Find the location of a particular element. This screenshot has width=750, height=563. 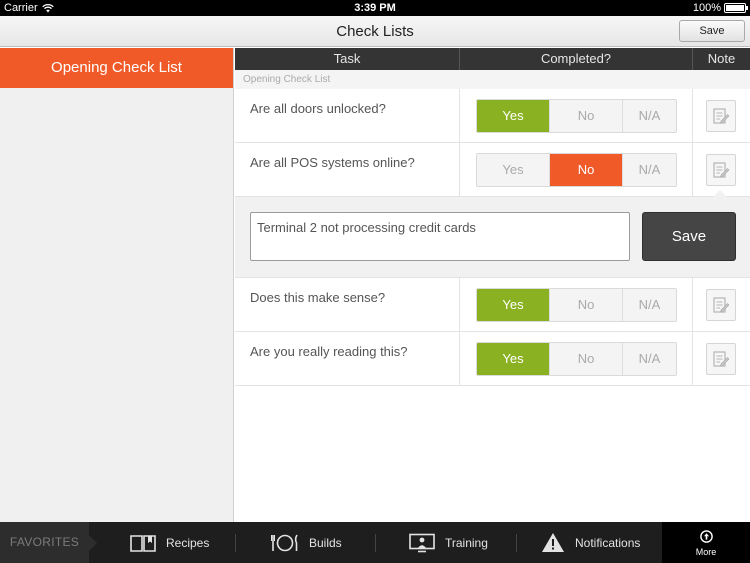

sidebar-item-opening-check-list: Opening Check List is located at coordinates (116, 68).